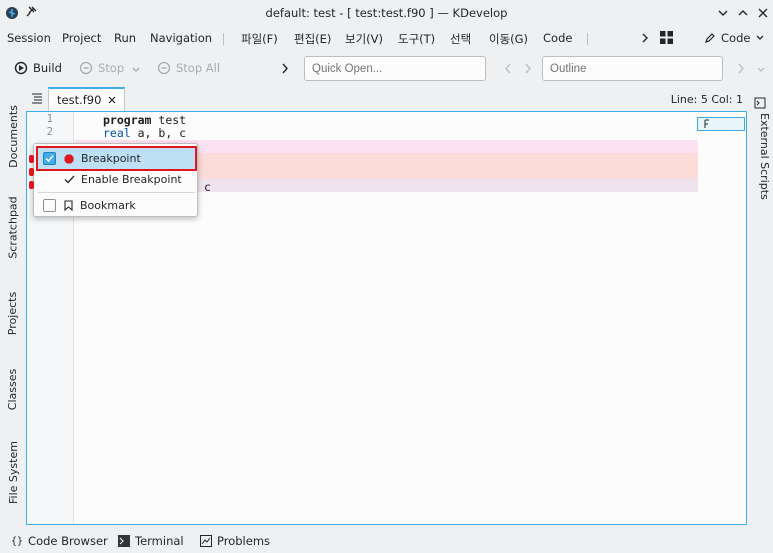 This screenshot has width=773, height=553. I want to click on quick-open-input, so click(395, 68).